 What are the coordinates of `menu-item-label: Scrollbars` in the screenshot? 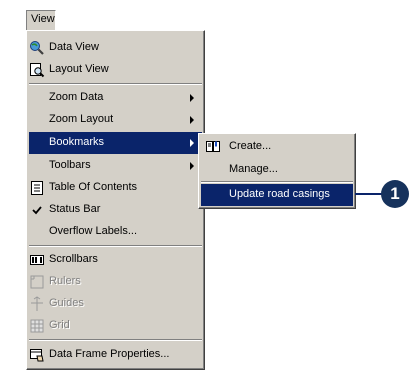 It's located at (73, 259).